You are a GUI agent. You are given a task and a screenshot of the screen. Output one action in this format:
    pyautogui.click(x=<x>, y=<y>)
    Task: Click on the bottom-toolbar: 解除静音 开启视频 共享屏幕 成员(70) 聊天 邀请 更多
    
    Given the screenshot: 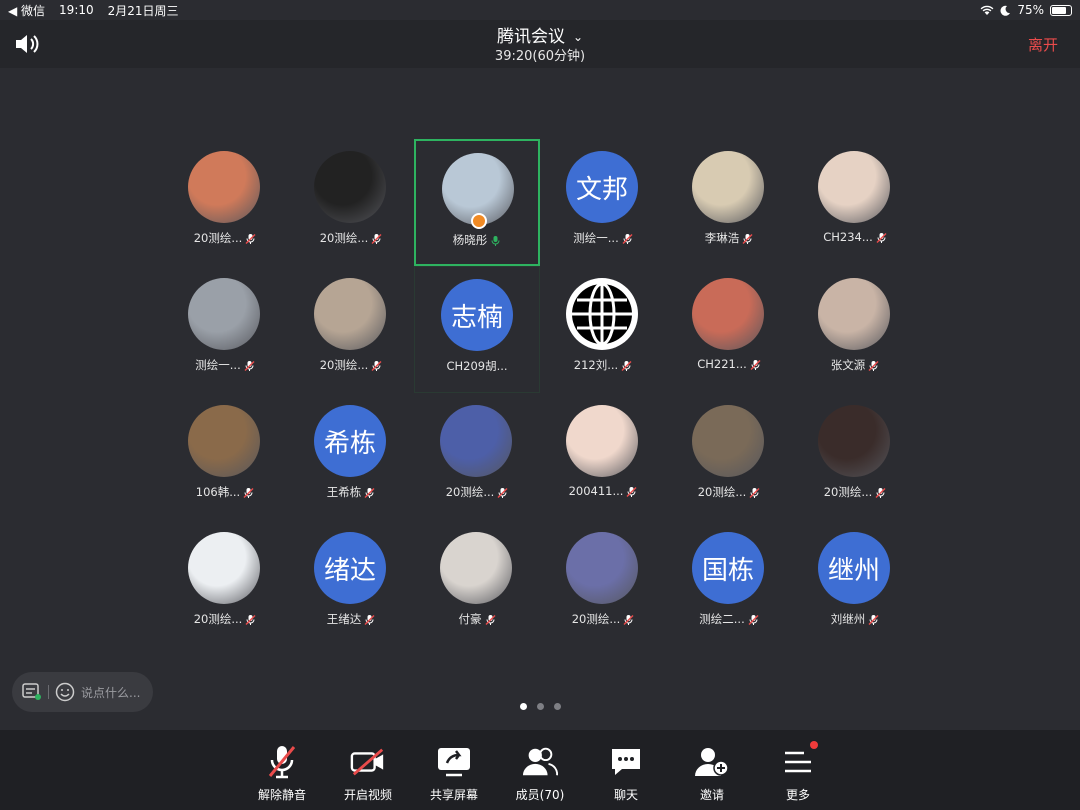 What is the action you would take?
    pyautogui.click(x=540, y=770)
    